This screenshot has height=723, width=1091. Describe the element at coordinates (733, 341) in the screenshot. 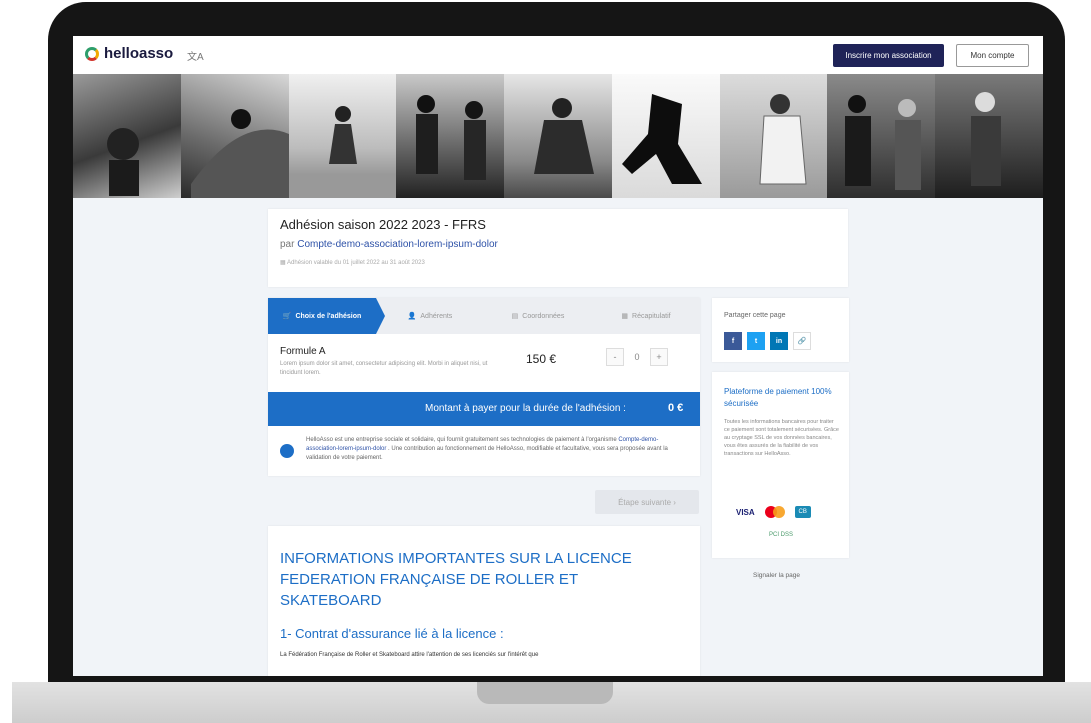

I see `facebook-icon: f` at that location.